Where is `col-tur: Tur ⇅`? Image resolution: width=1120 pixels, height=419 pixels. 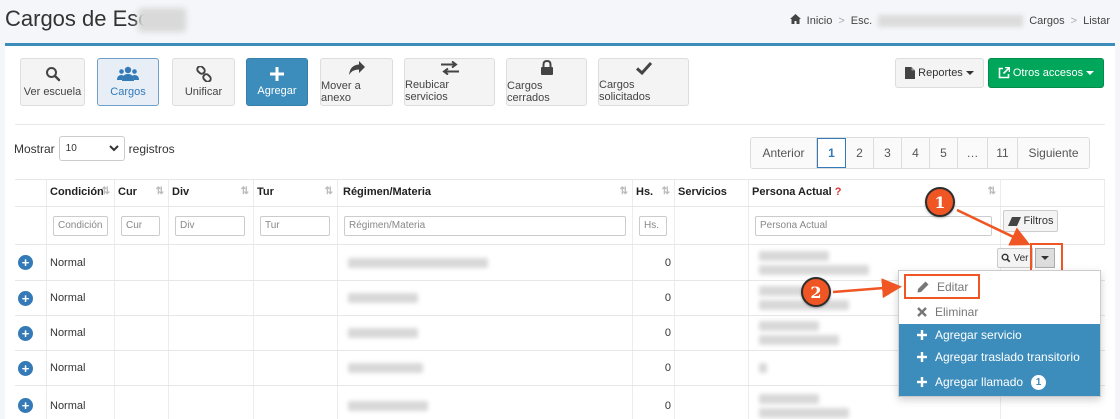
col-tur: Tur ⇅ is located at coordinates (296, 193).